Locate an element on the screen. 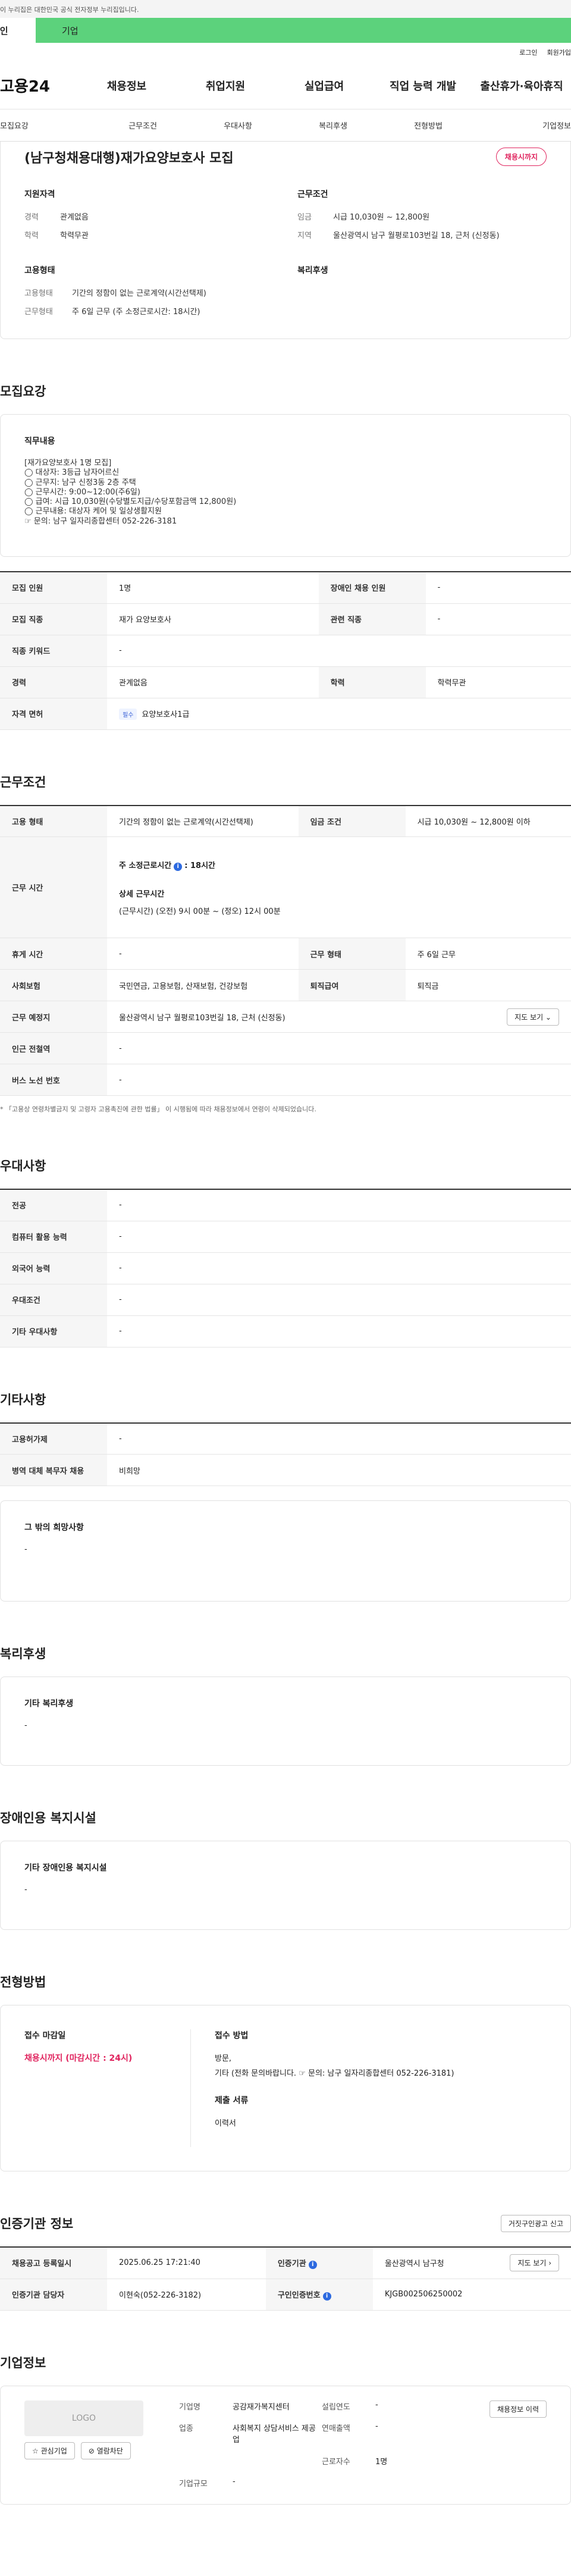 The height and width of the screenshot is (2576, 571). deadline-title: 접수 마감일 is located at coordinates (45, 2036).